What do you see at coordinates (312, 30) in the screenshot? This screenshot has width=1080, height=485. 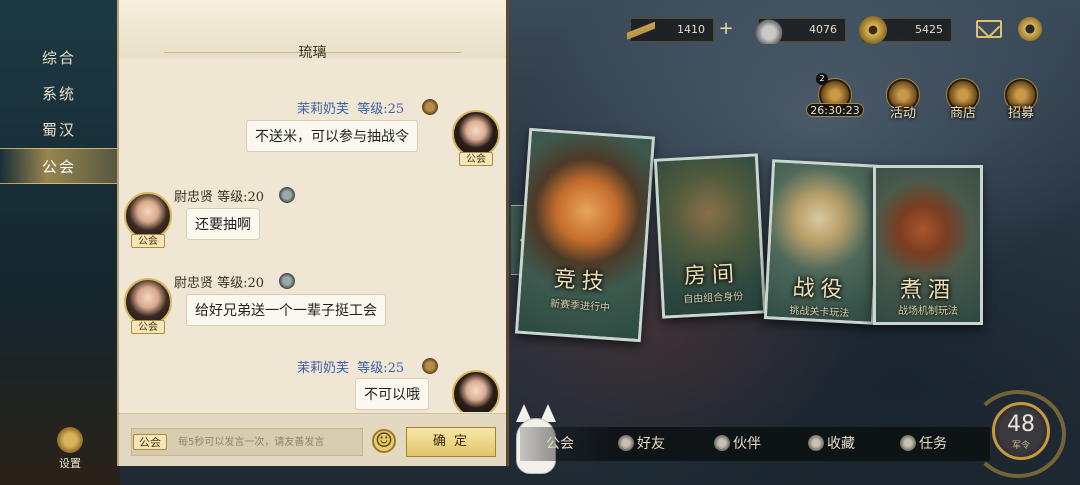 I see `chat-header: 琉璃` at bounding box center [312, 30].